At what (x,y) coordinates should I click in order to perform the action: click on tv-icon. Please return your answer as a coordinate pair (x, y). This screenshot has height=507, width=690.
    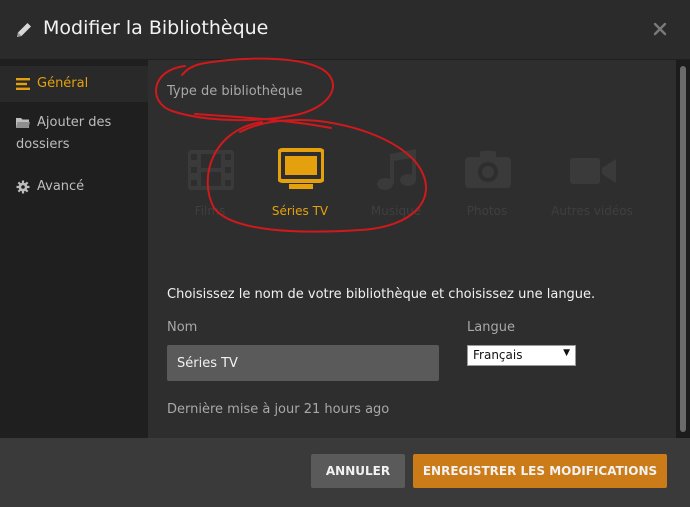
    Looking at the image, I should click on (301, 168).